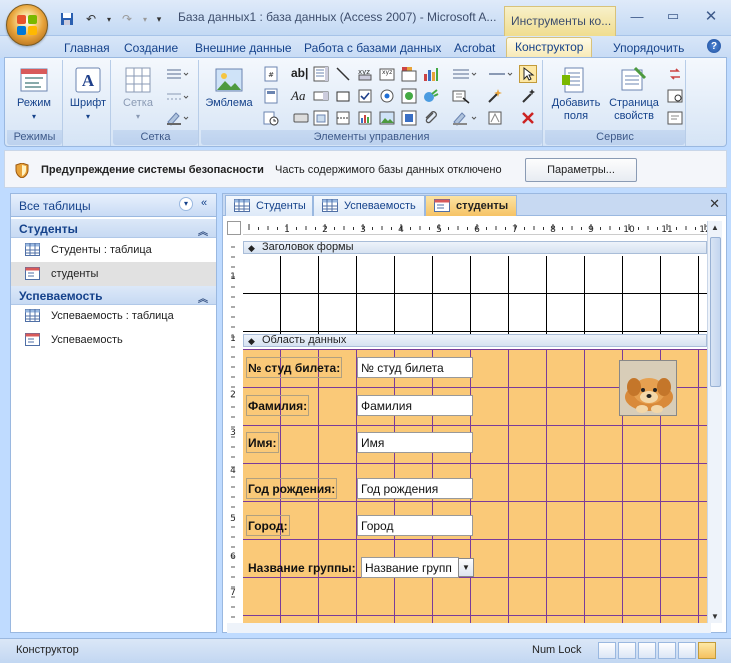 This screenshot has height=663, width=731. Describe the element at coordinates (145, 19) in the screenshot. I see `redo-dropdown-icon: ▾` at that location.